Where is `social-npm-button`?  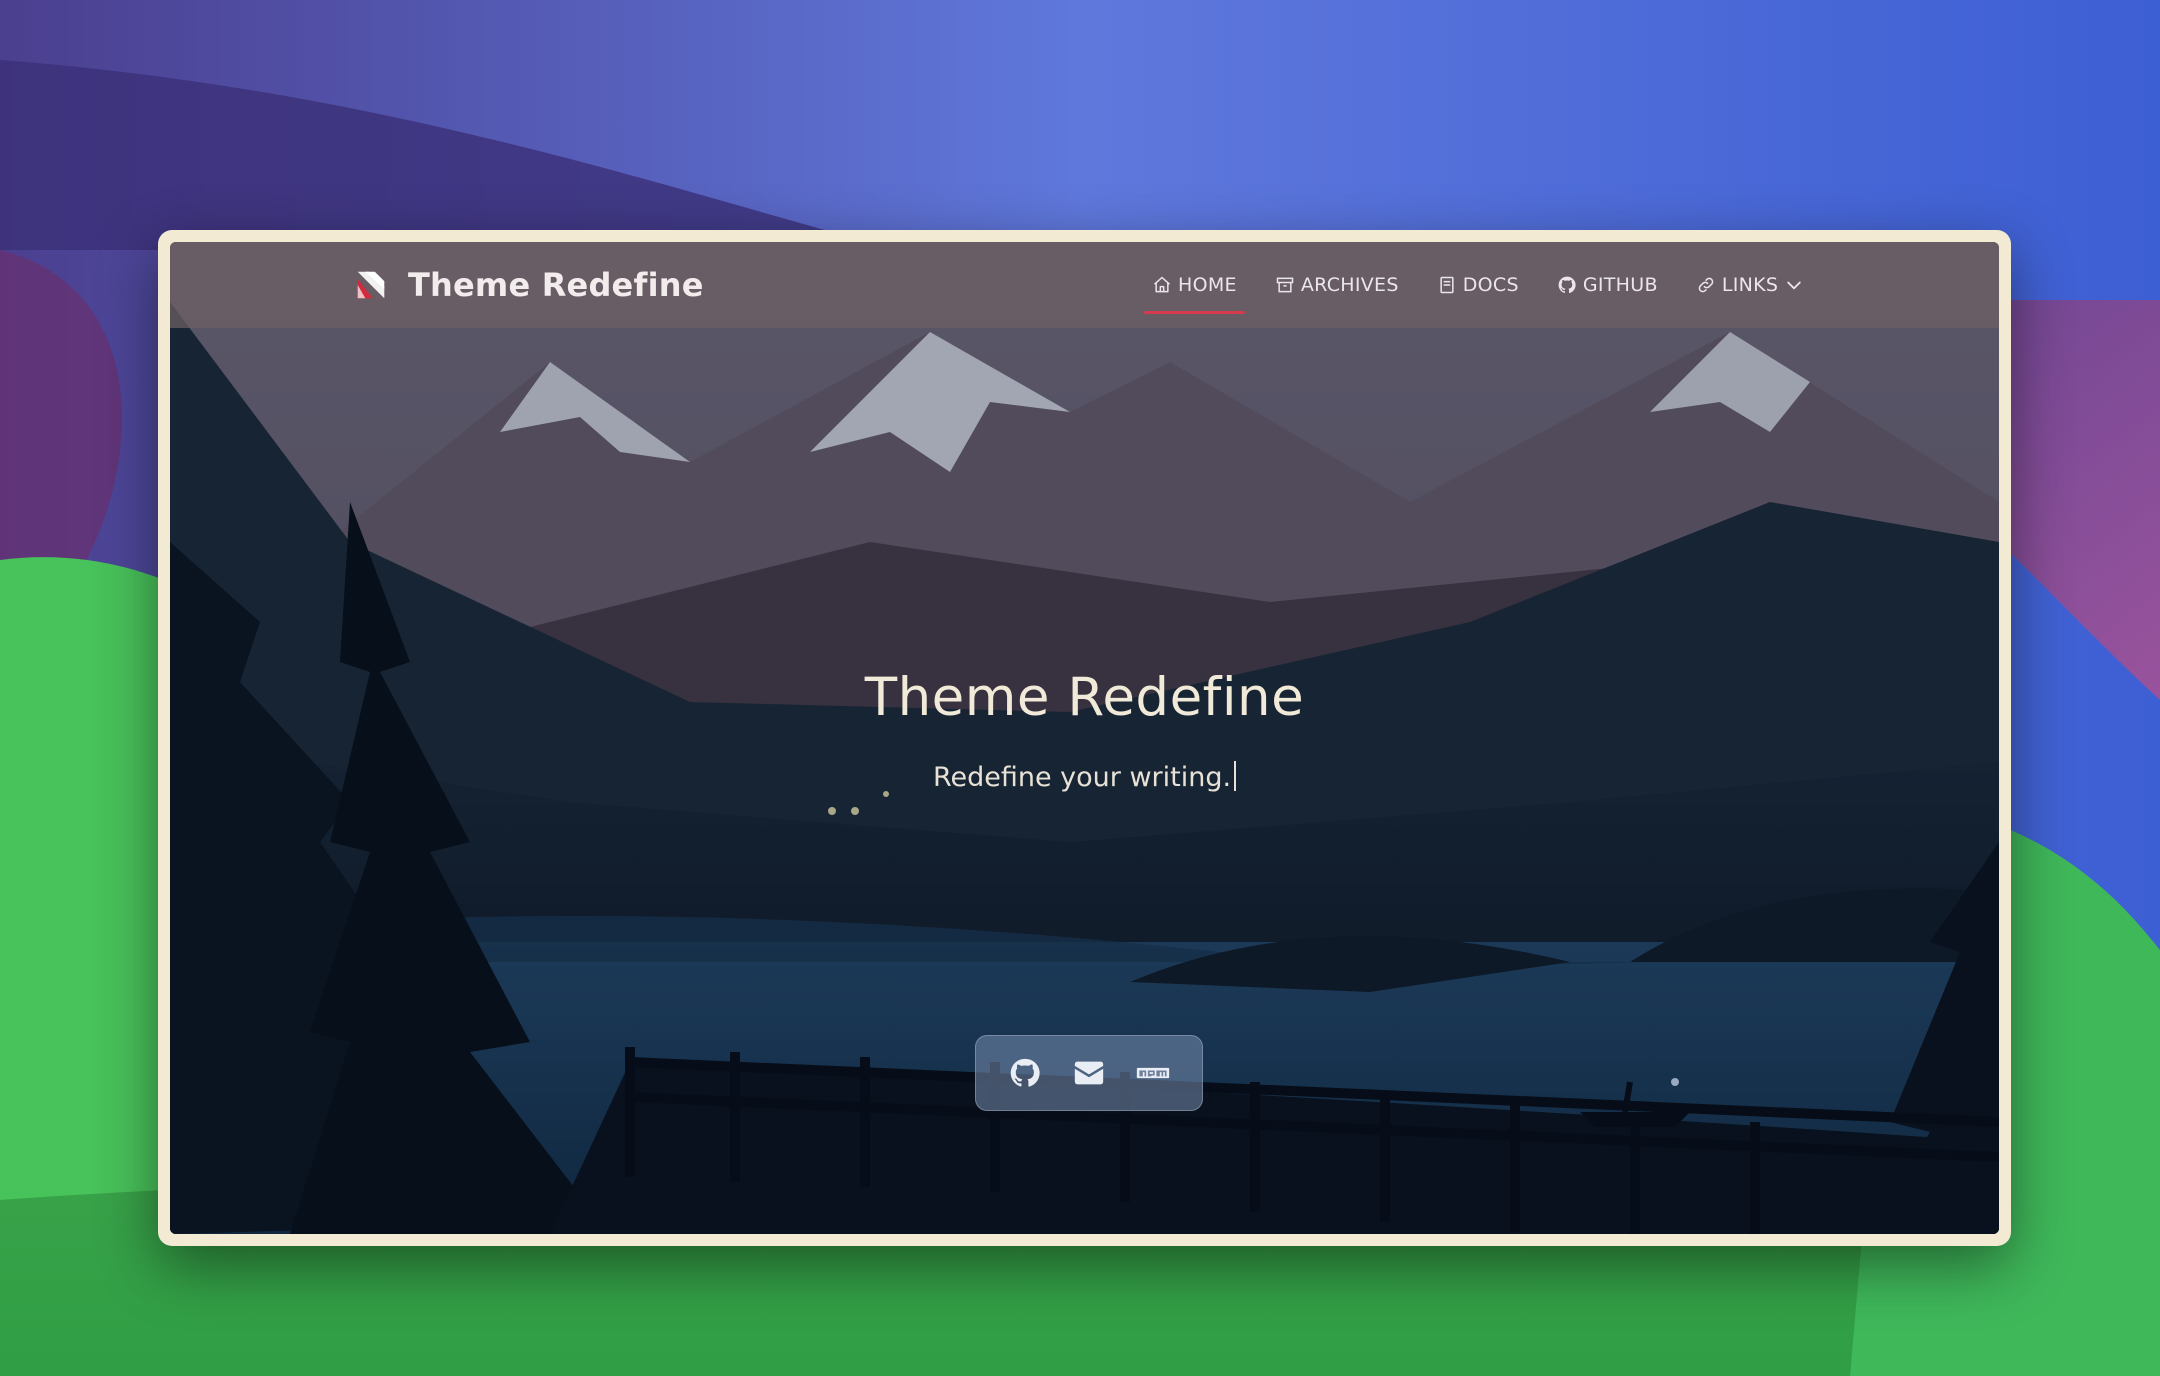
social-npm-button is located at coordinates (1153, 1073).